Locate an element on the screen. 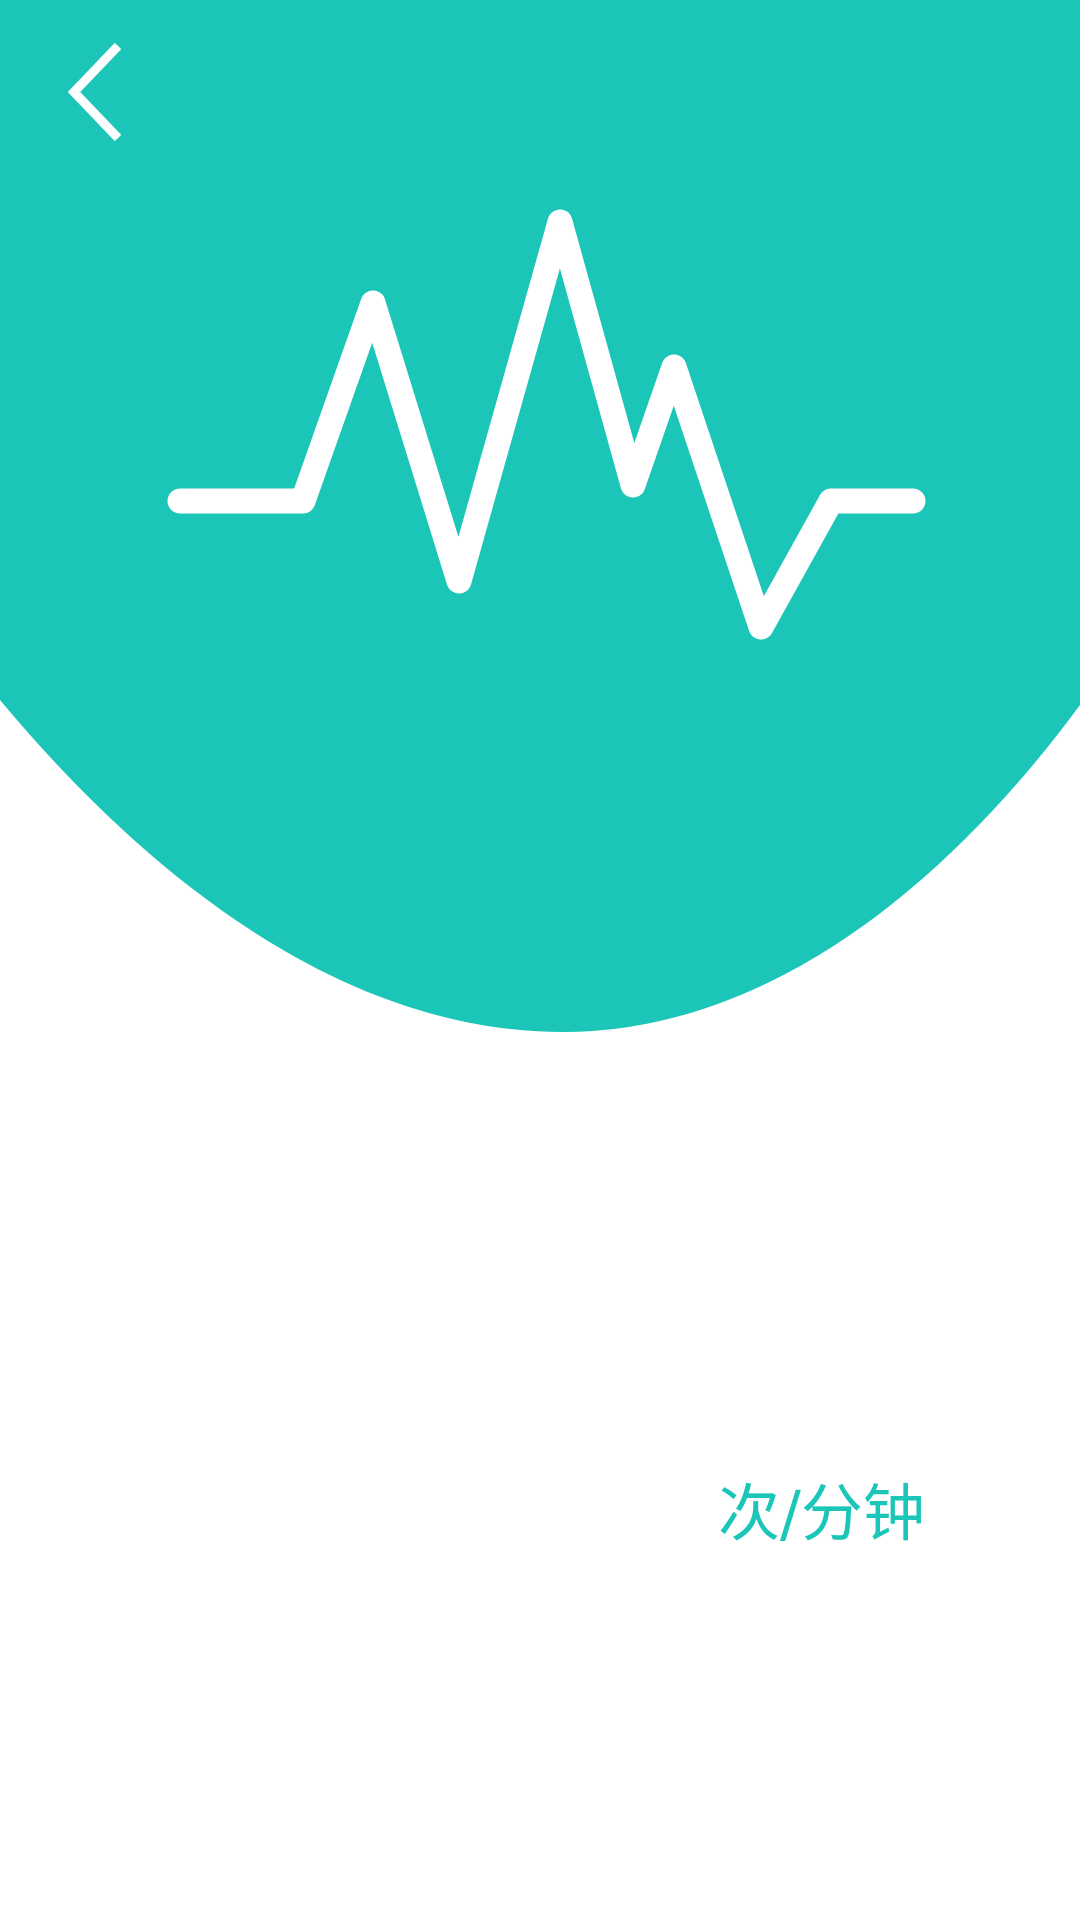  heart-rate-value is located at coordinates (355, 1510).